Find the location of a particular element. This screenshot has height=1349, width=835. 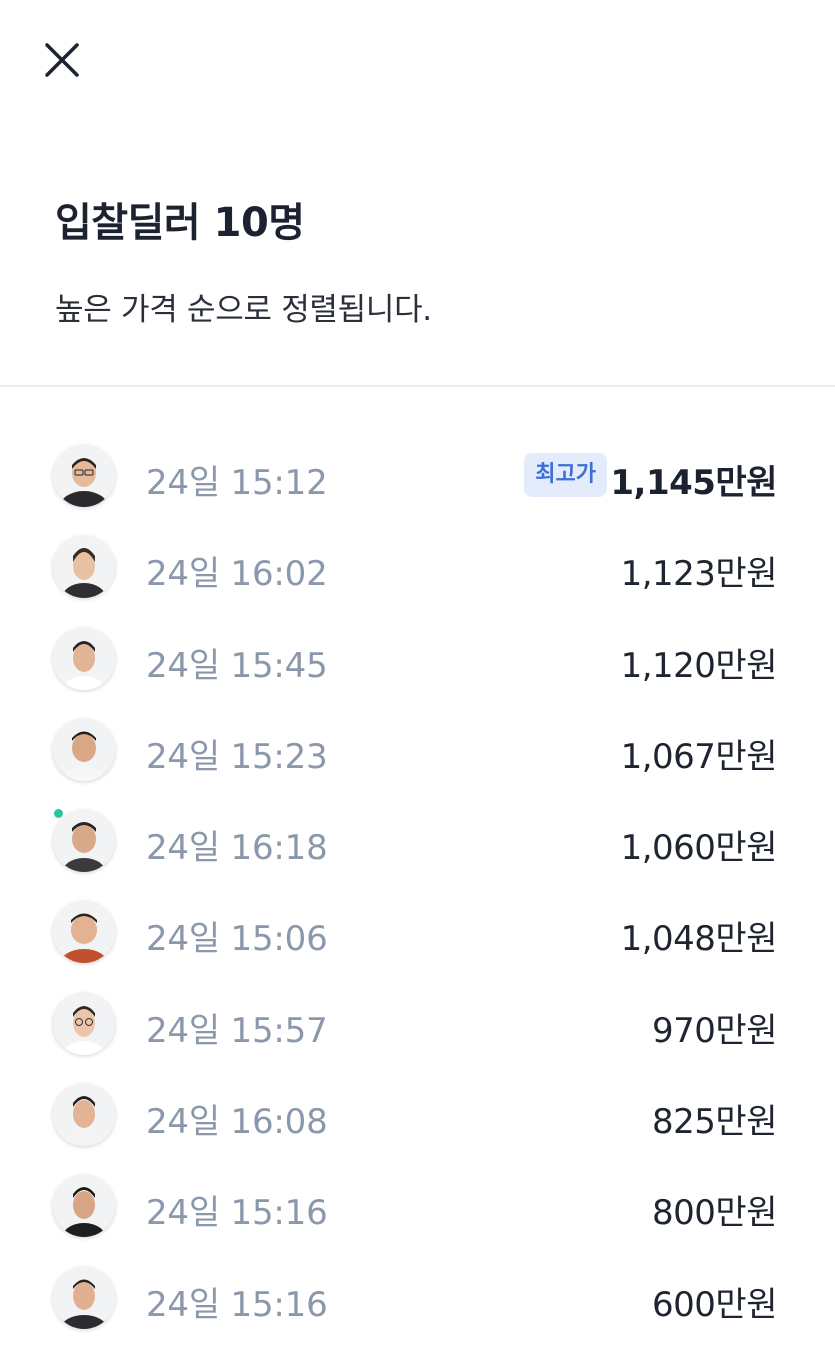

bid-row: 24일 15:06 1,048만원 is located at coordinates (417, 932).